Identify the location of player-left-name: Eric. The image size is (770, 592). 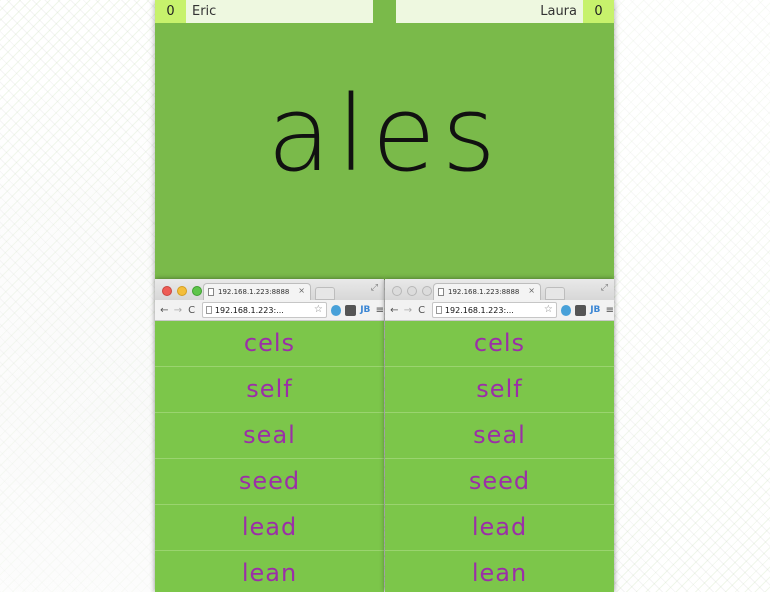
(204, 11).